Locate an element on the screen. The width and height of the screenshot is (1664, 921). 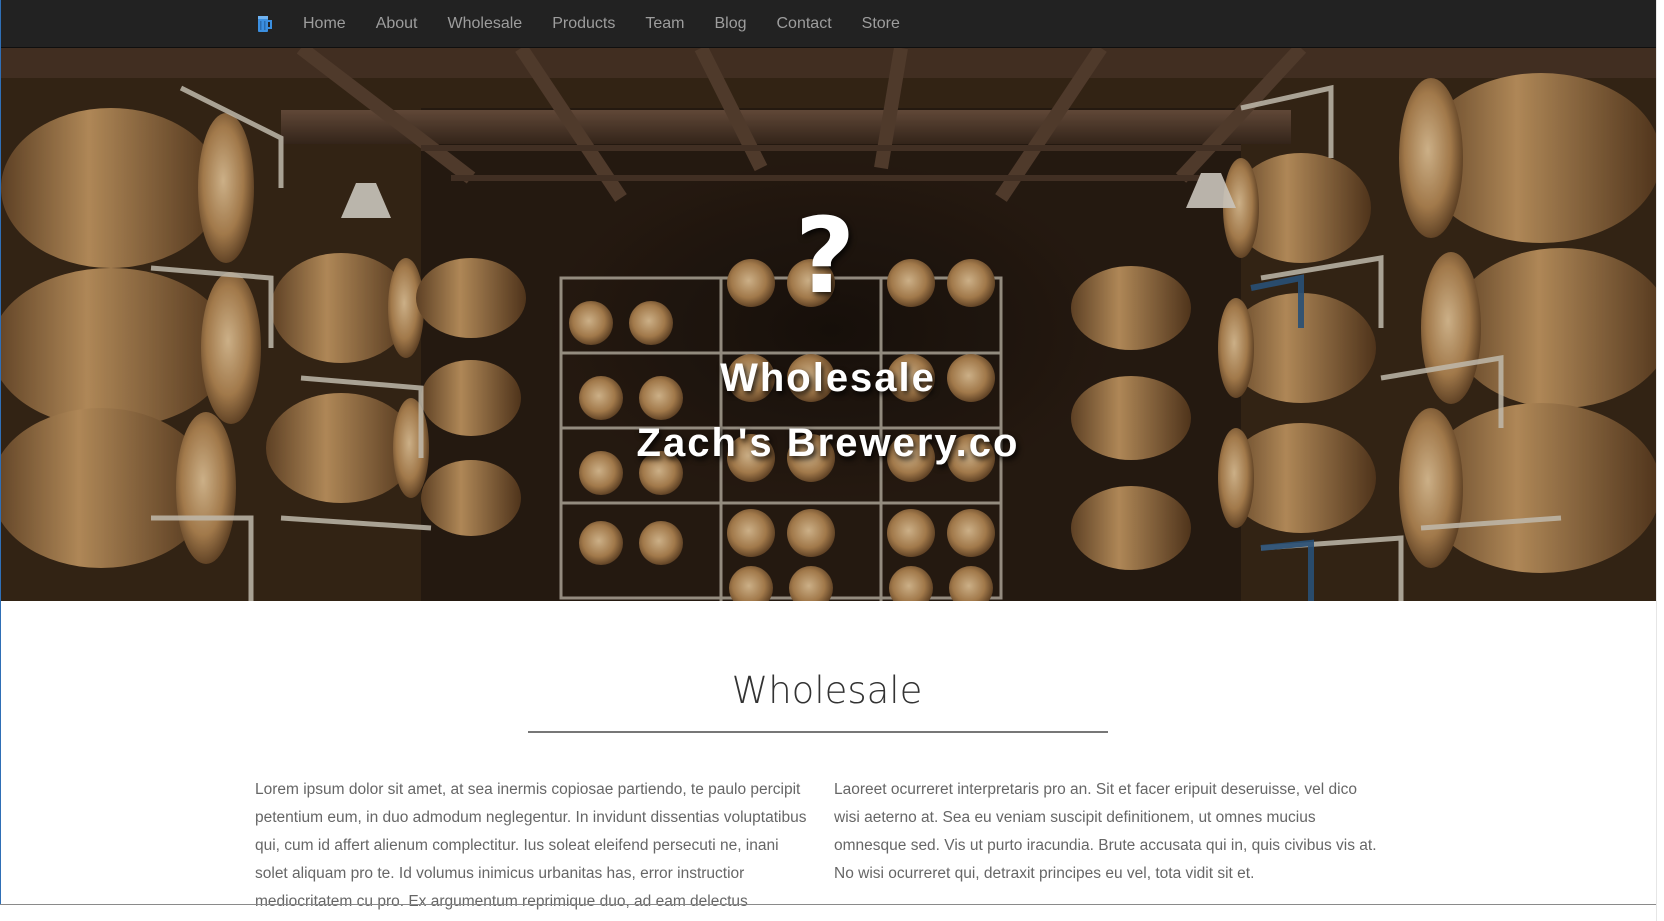
window-right-gutter is located at coordinates (1660, 460).